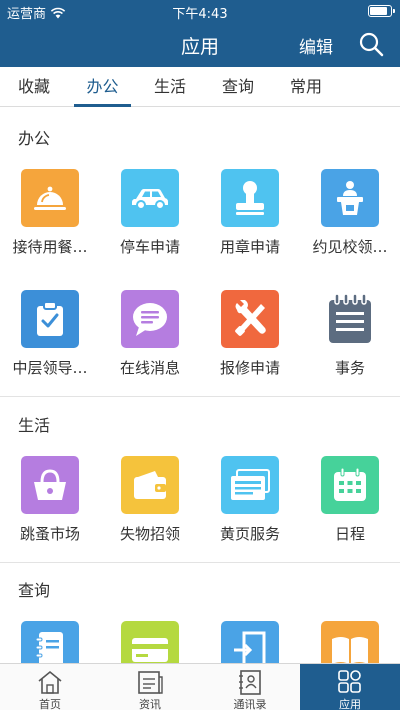 The image size is (400, 710). I want to click on app-label: 用章申请, so click(249, 247).